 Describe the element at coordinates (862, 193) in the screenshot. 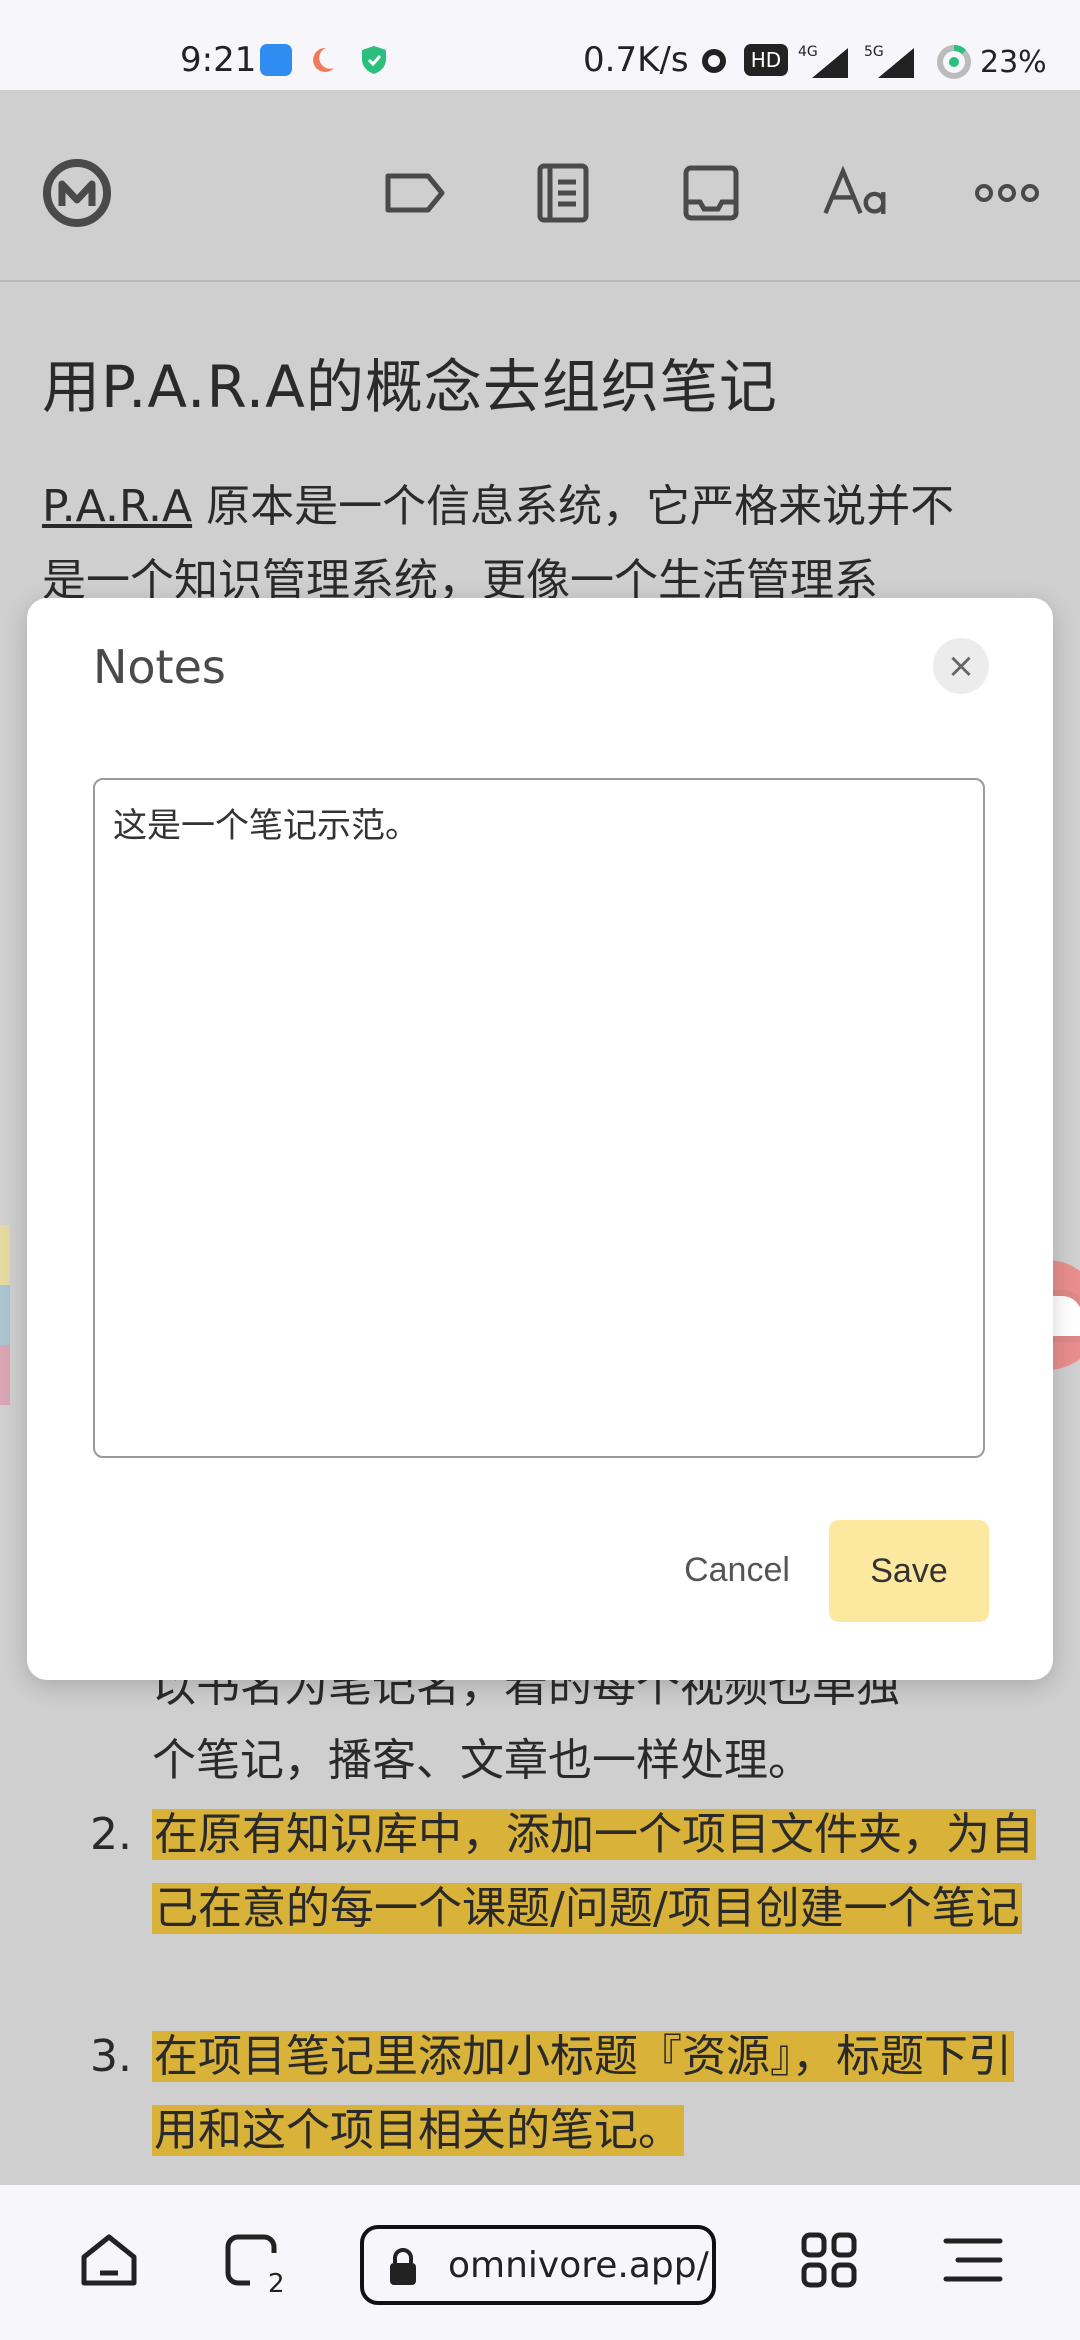

I see `font-icon` at that location.